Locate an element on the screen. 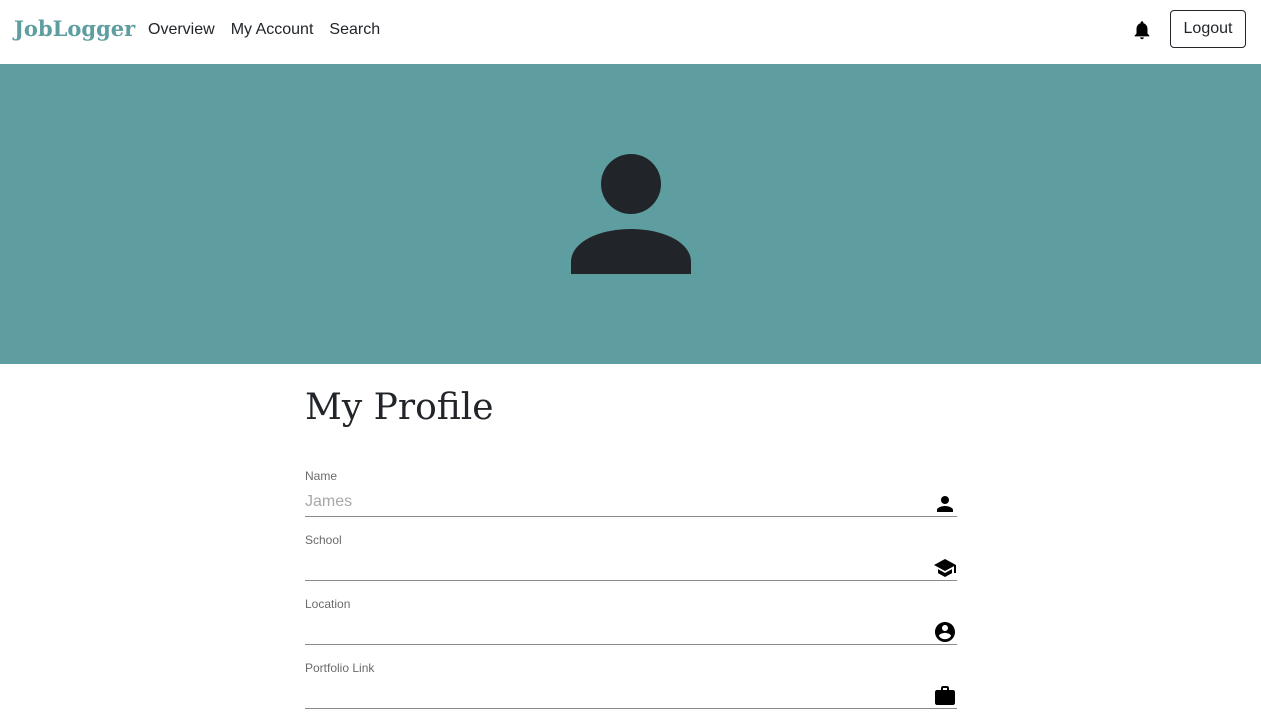 This screenshot has height=719, width=1261. brand-logo: JobLogger is located at coordinates (74, 29).